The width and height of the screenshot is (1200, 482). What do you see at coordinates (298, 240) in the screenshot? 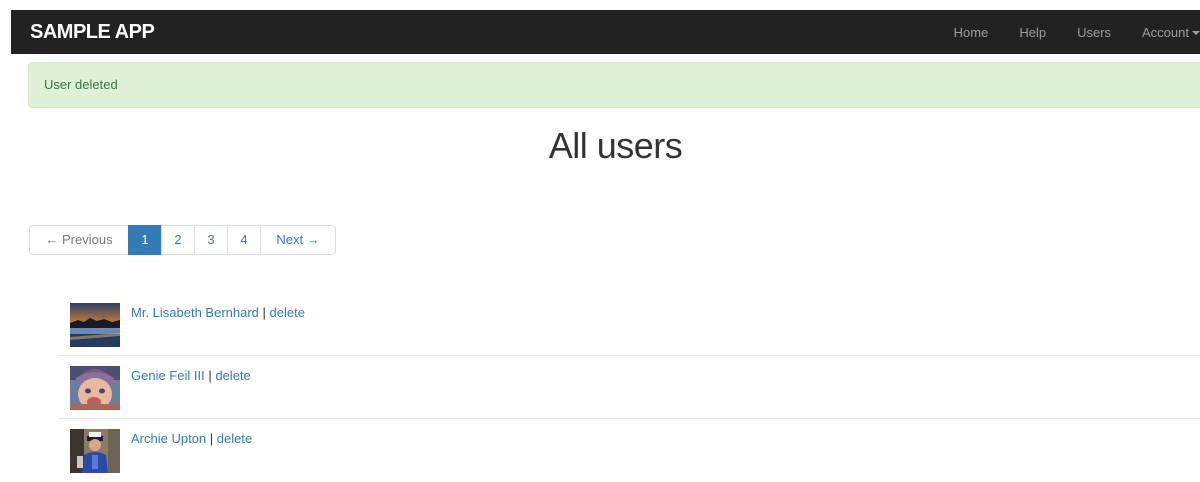
I see `next-page-button: Next →` at bounding box center [298, 240].